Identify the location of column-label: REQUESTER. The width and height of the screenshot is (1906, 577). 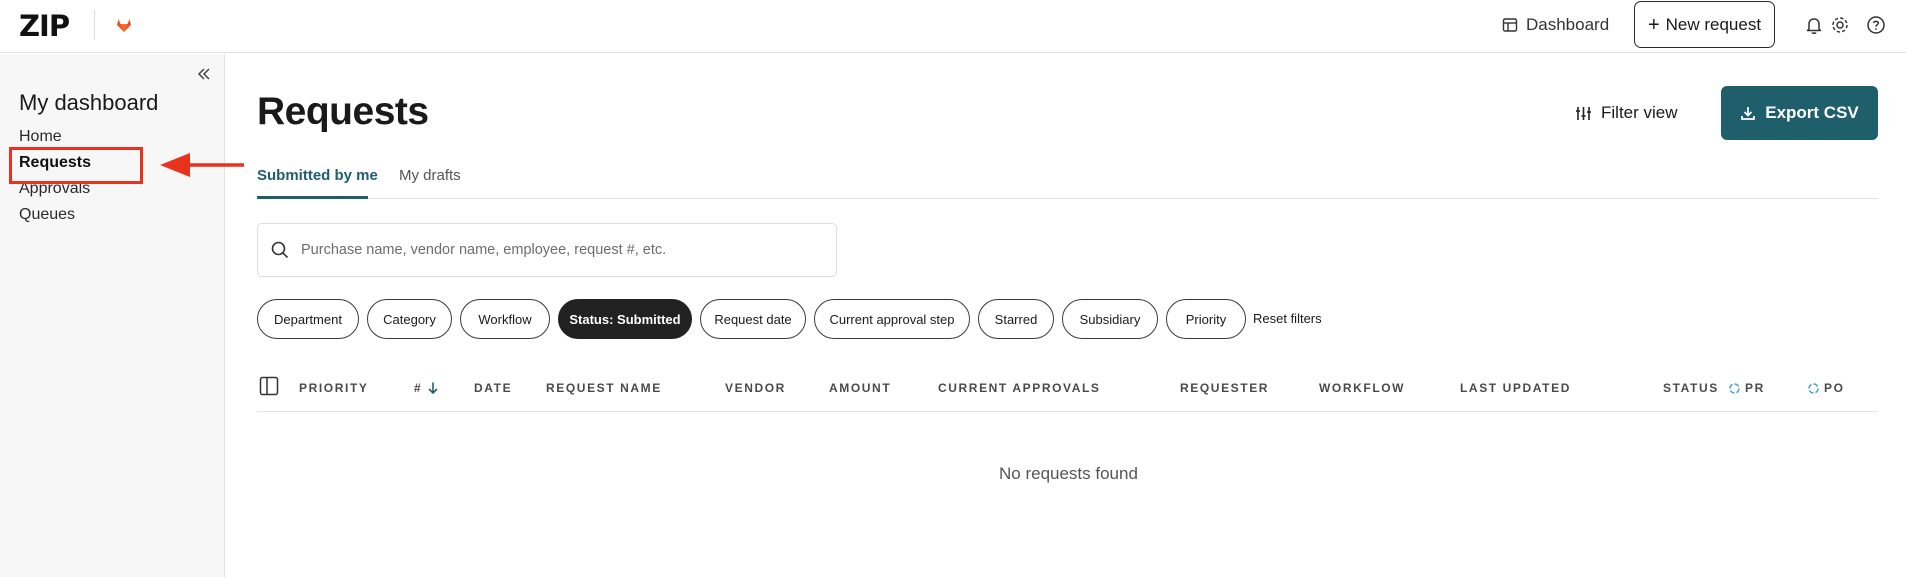
(1225, 388).